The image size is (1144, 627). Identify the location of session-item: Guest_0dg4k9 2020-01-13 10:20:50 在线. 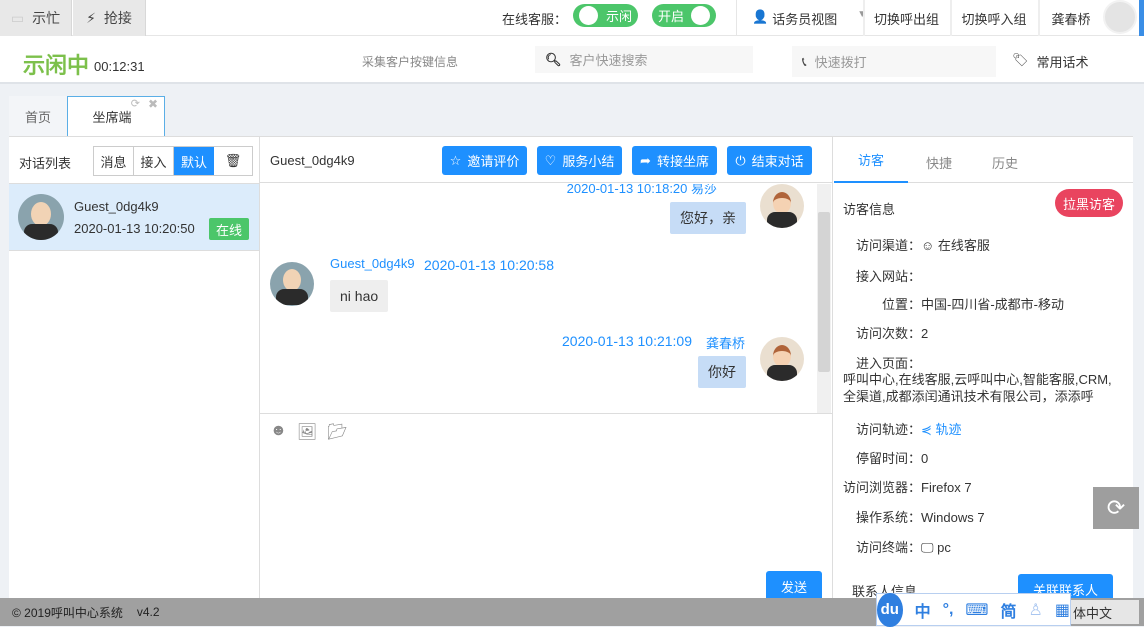
(134, 217).